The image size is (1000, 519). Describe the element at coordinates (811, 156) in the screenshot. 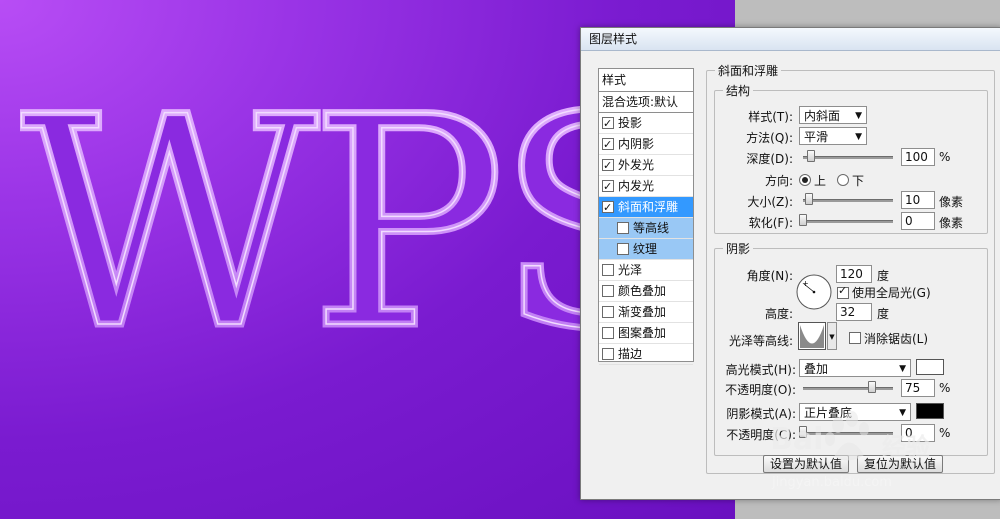

I see `depth-slider-thumb` at that location.